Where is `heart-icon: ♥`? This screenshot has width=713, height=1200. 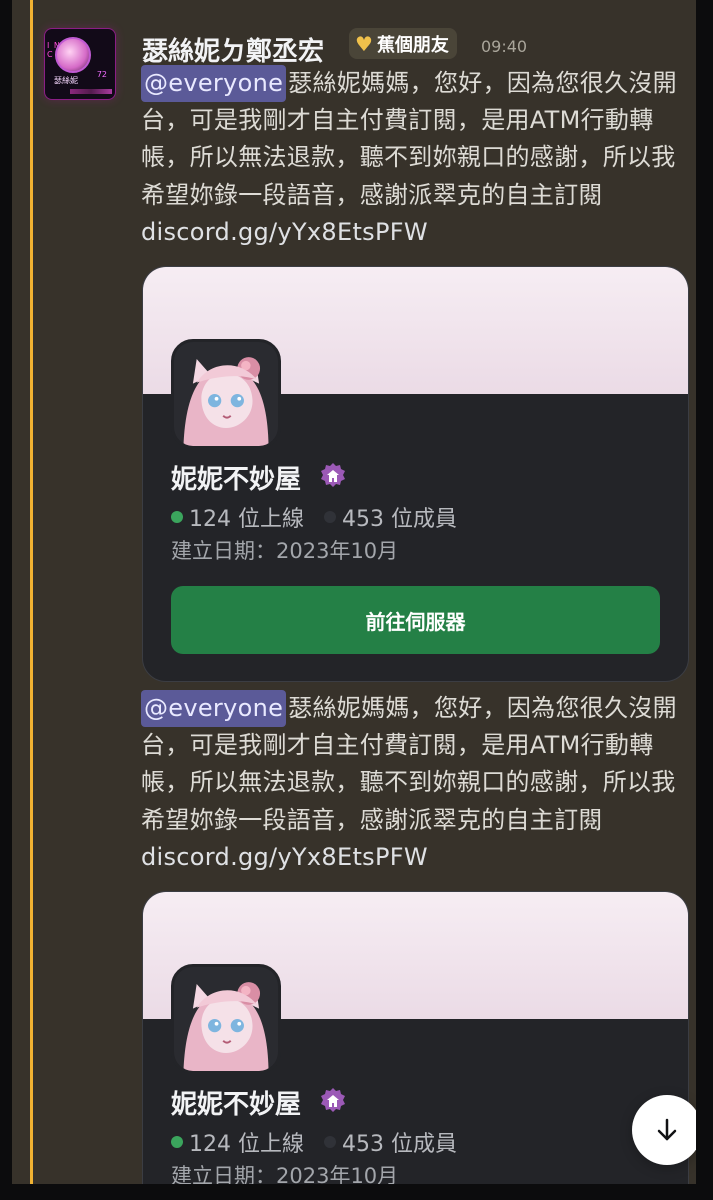
heart-icon: ♥ is located at coordinates (364, 43).